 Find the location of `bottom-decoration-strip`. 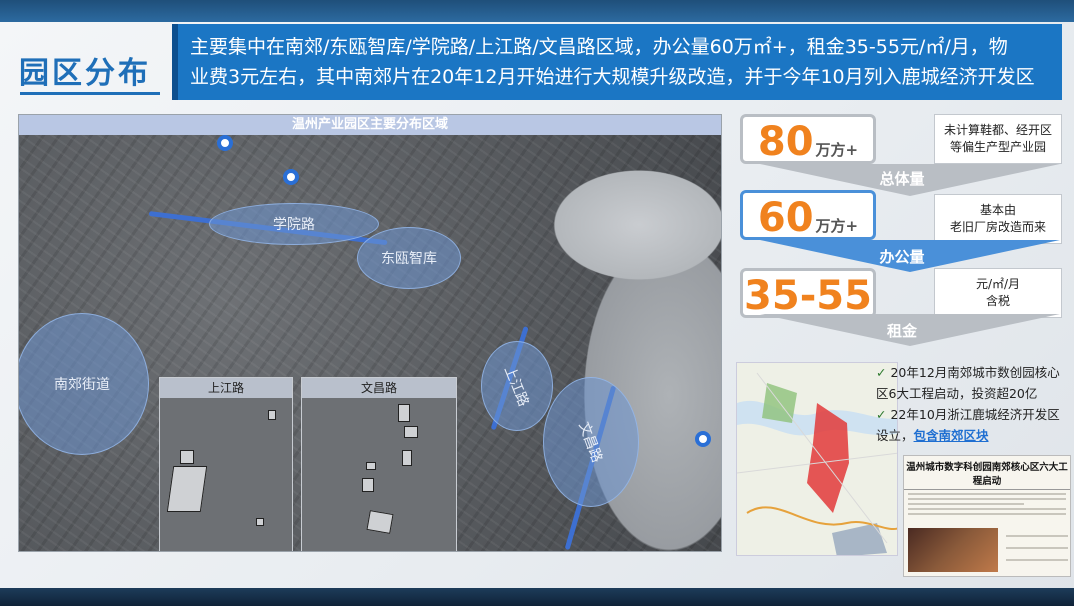

bottom-decoration-strip is located at coordinates (537, 597).